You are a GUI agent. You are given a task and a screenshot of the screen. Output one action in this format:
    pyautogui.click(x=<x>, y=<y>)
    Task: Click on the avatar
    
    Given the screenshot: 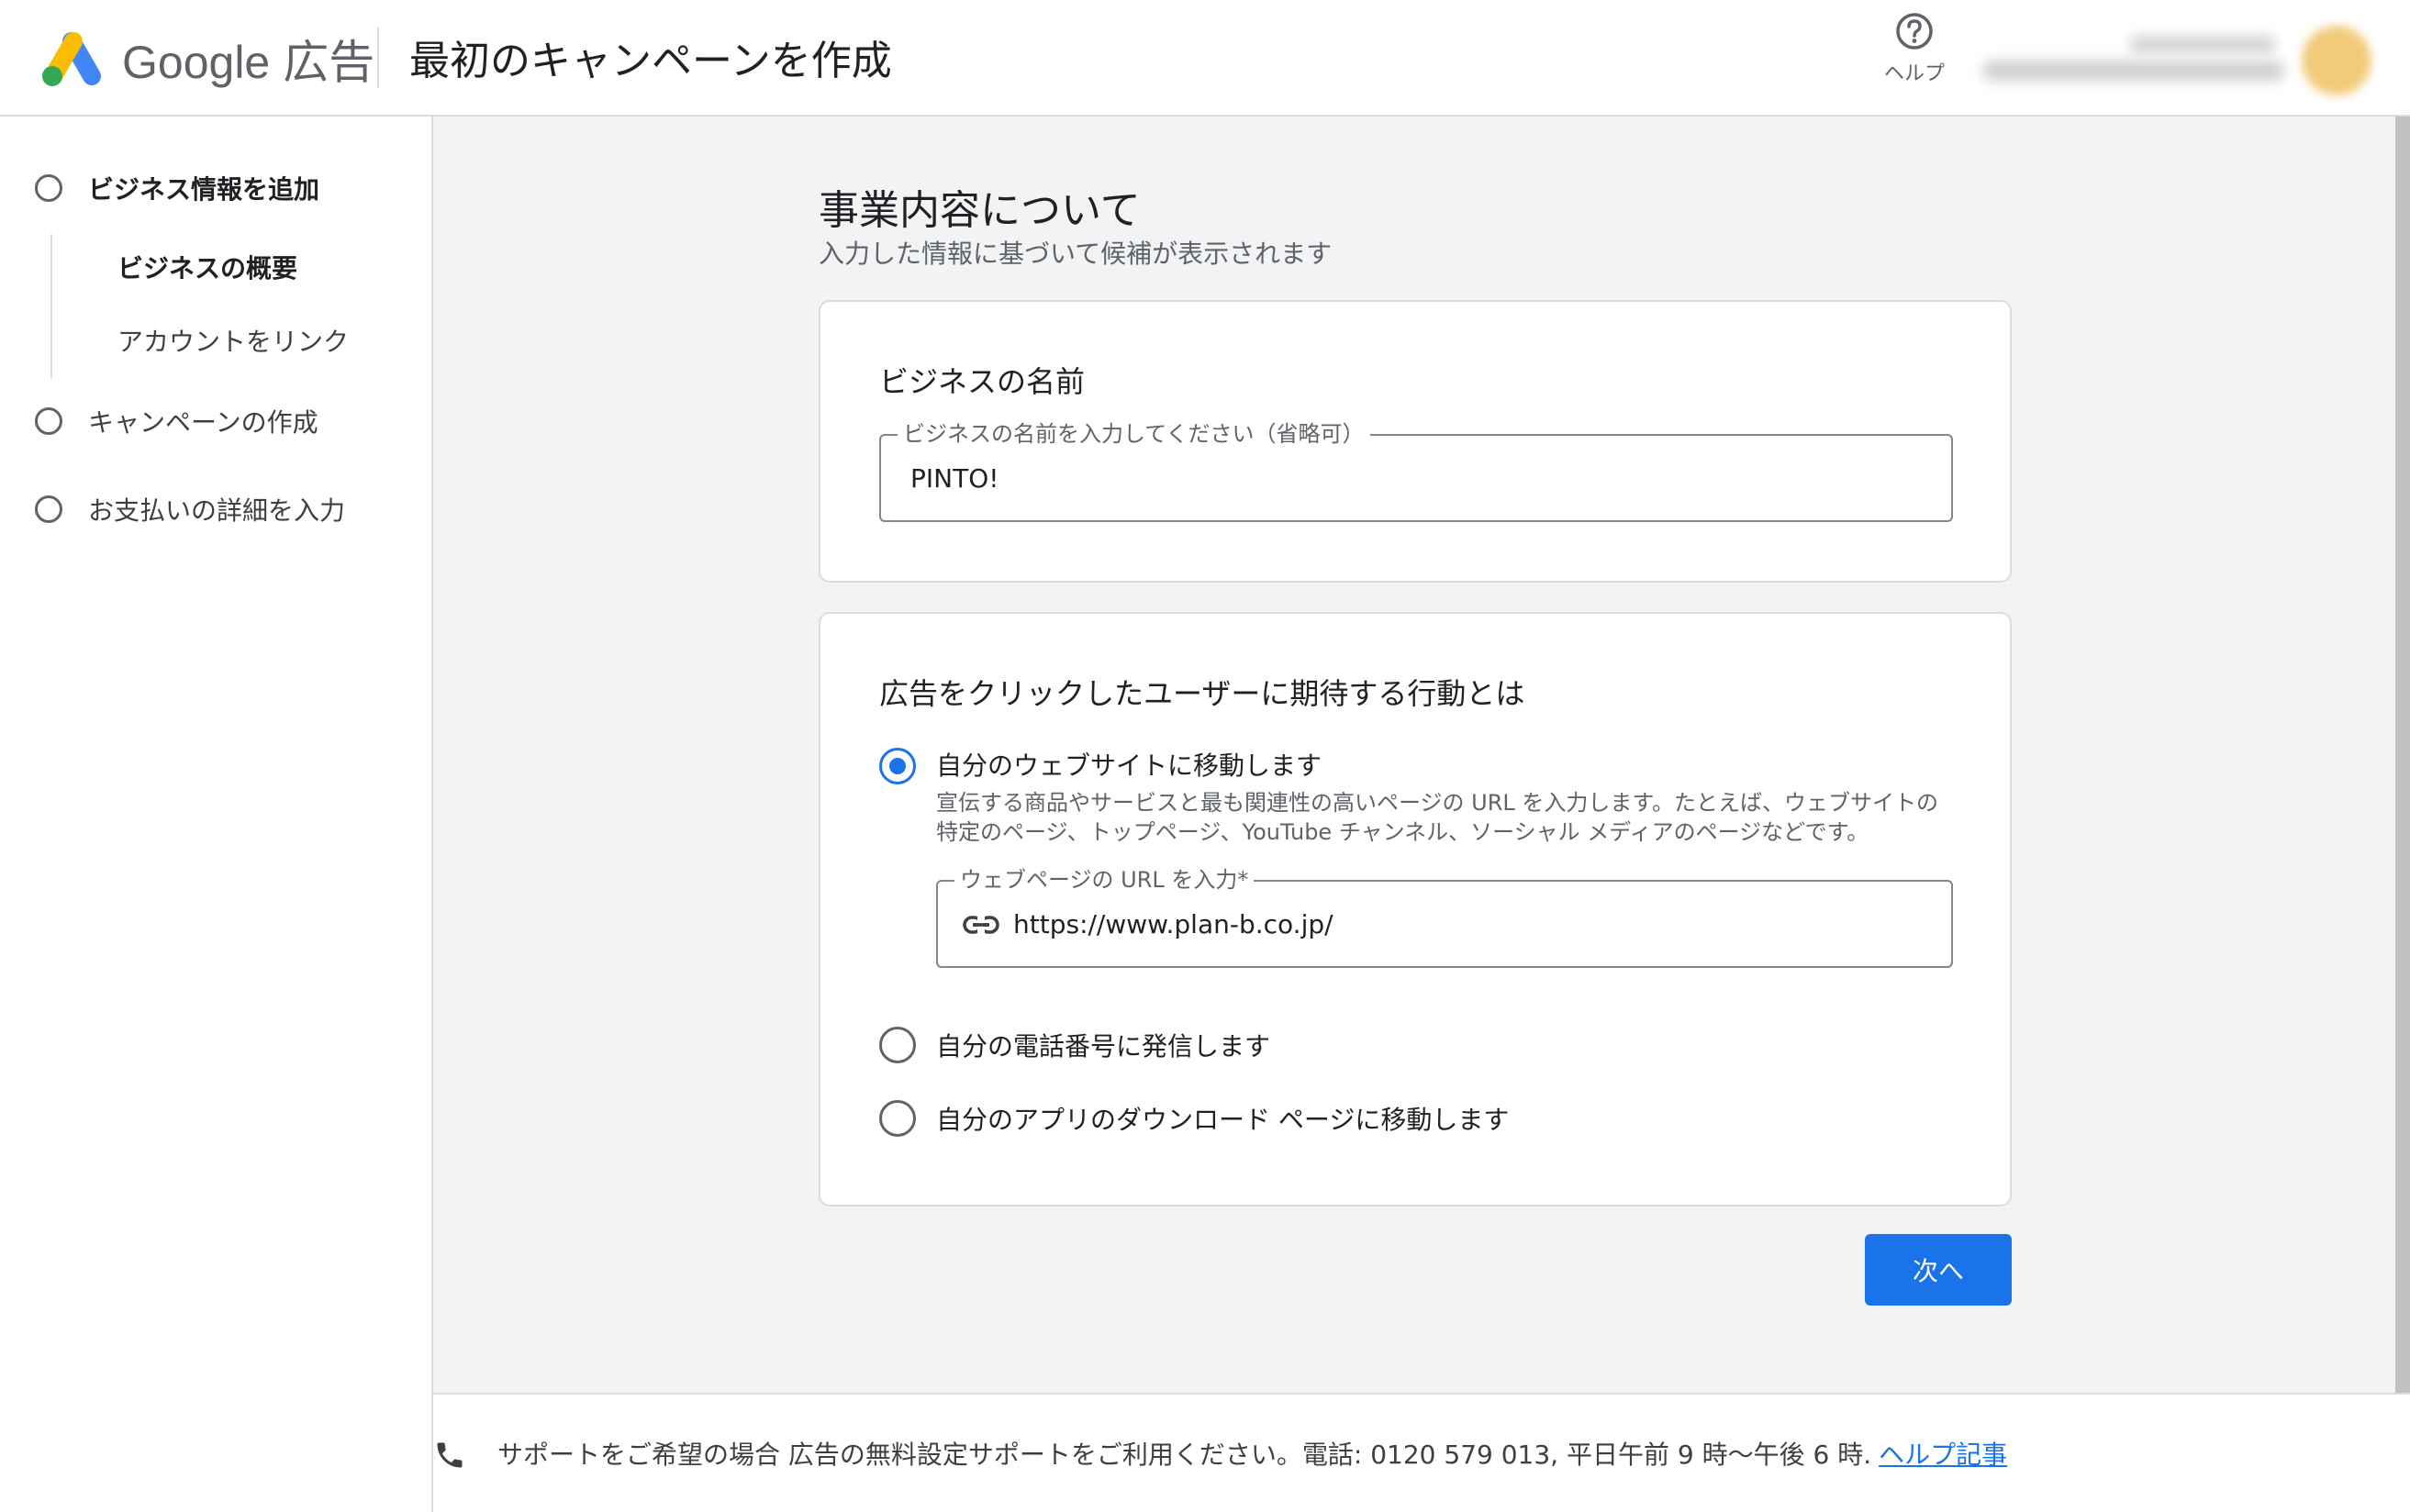 What is the action you would take?
    pyautogui.click(x=2336, y=61)
    